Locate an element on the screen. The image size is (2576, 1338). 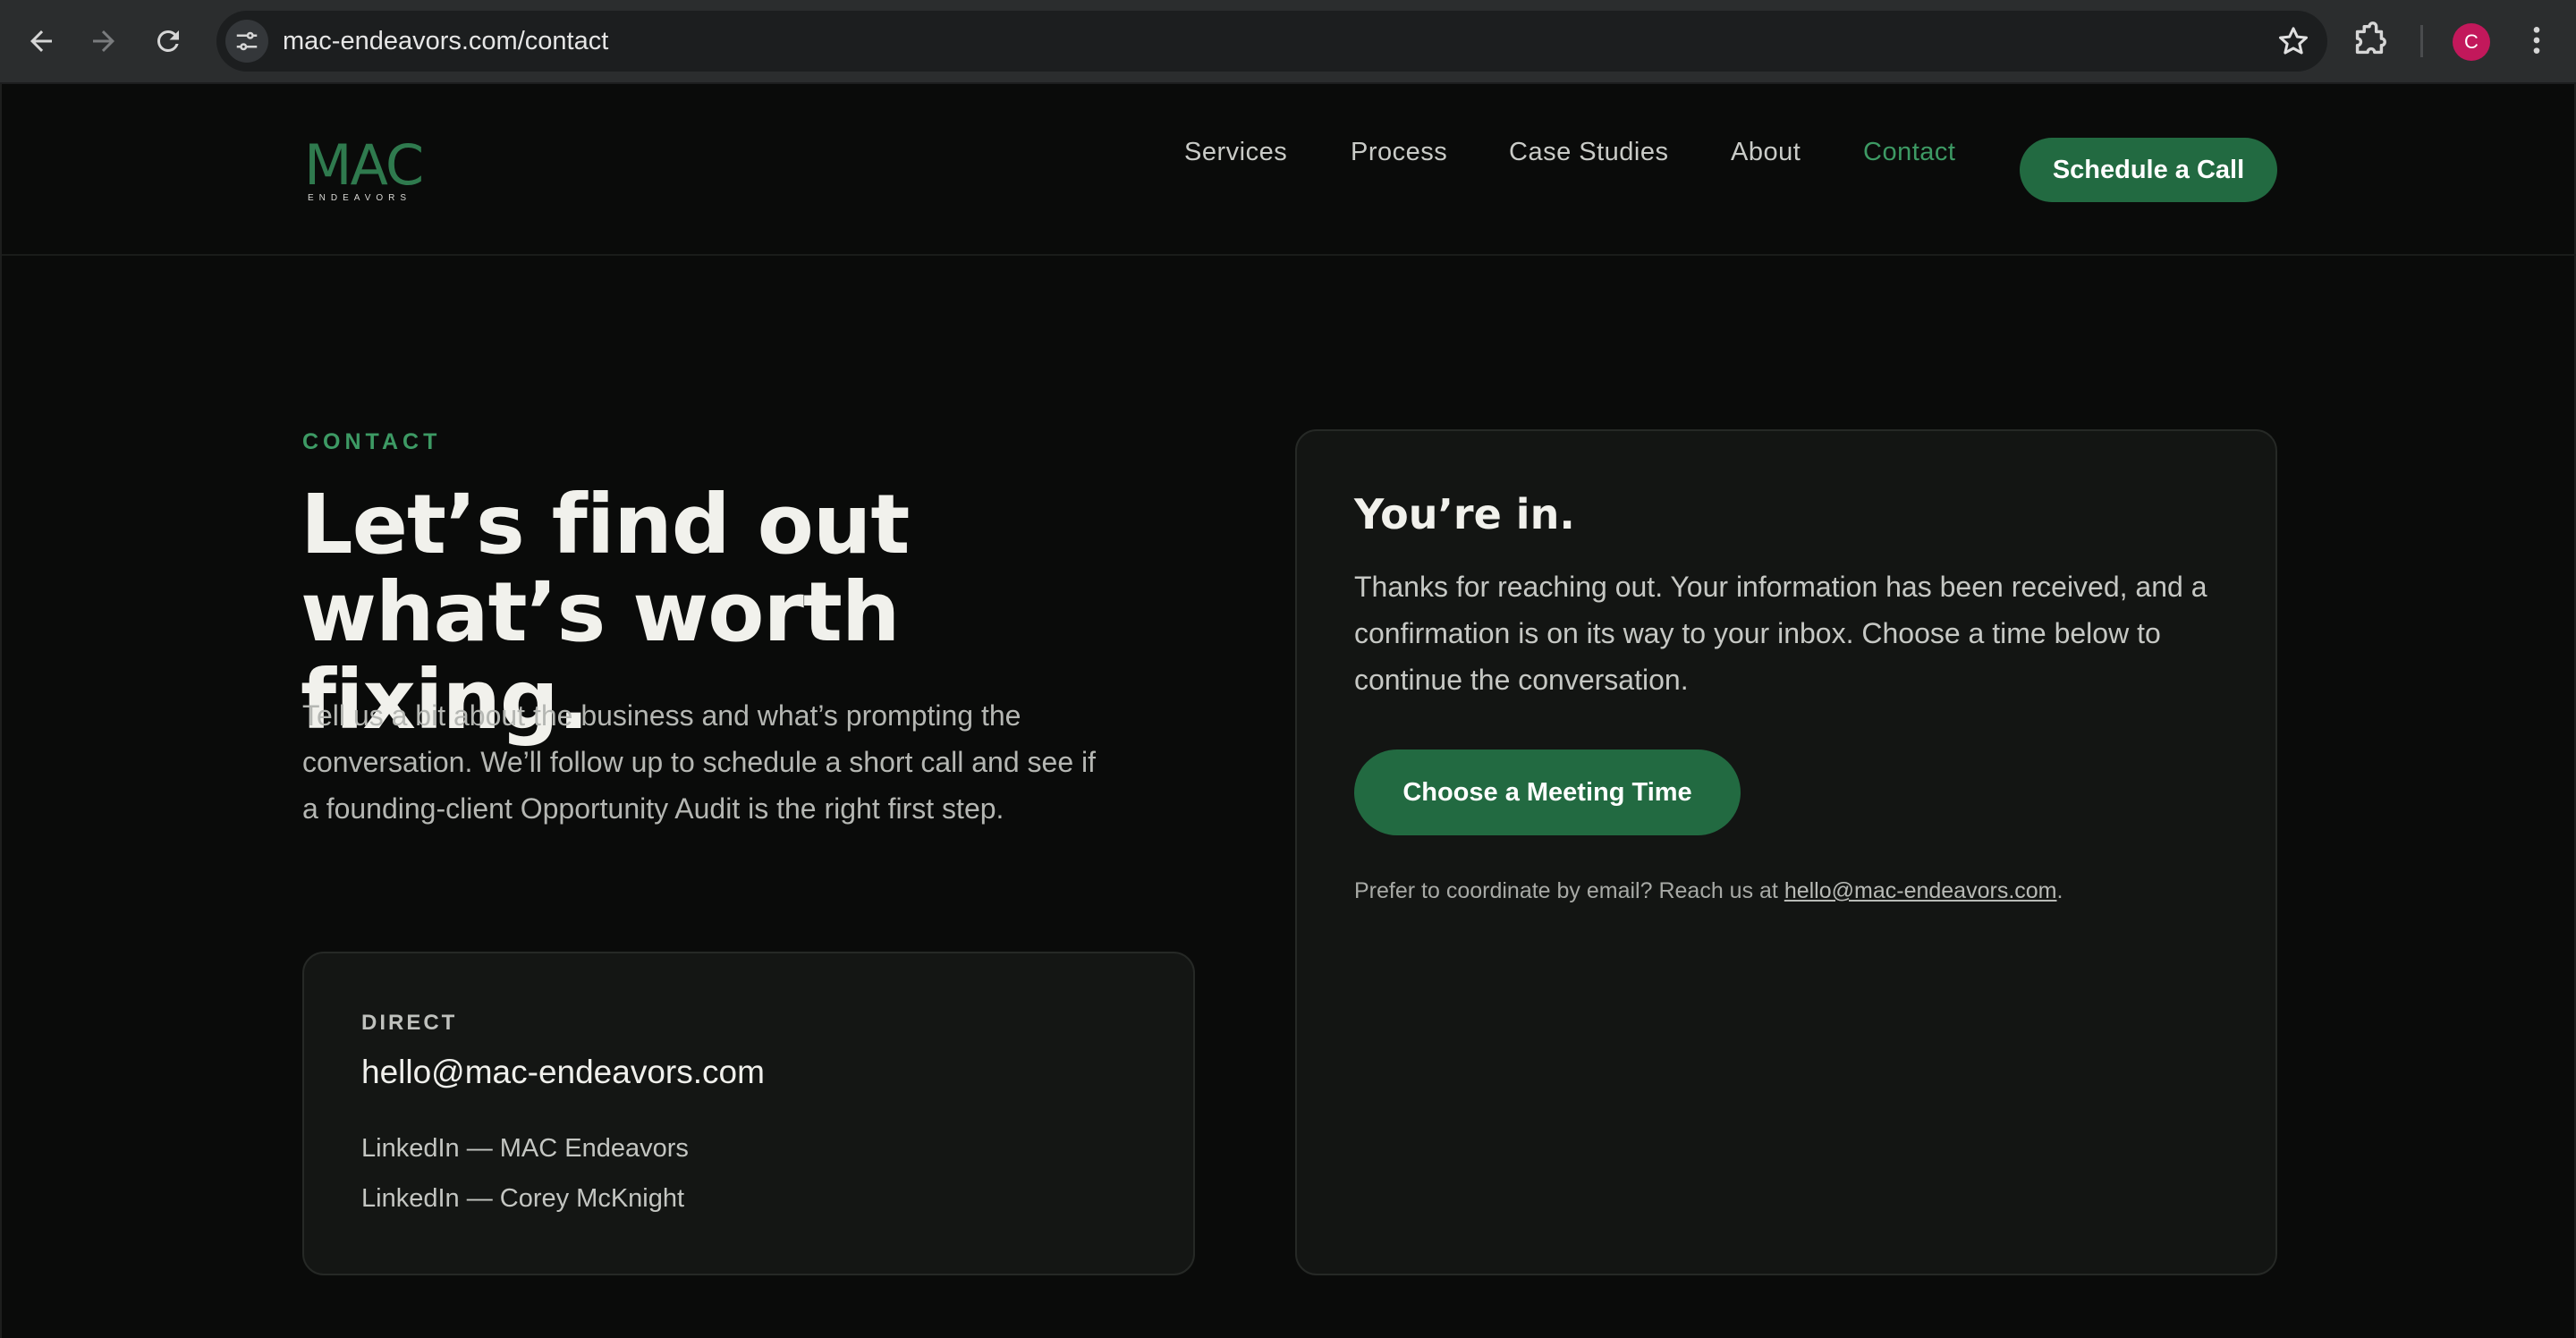
arrow-right-icon is located at coordinates (103, 41).